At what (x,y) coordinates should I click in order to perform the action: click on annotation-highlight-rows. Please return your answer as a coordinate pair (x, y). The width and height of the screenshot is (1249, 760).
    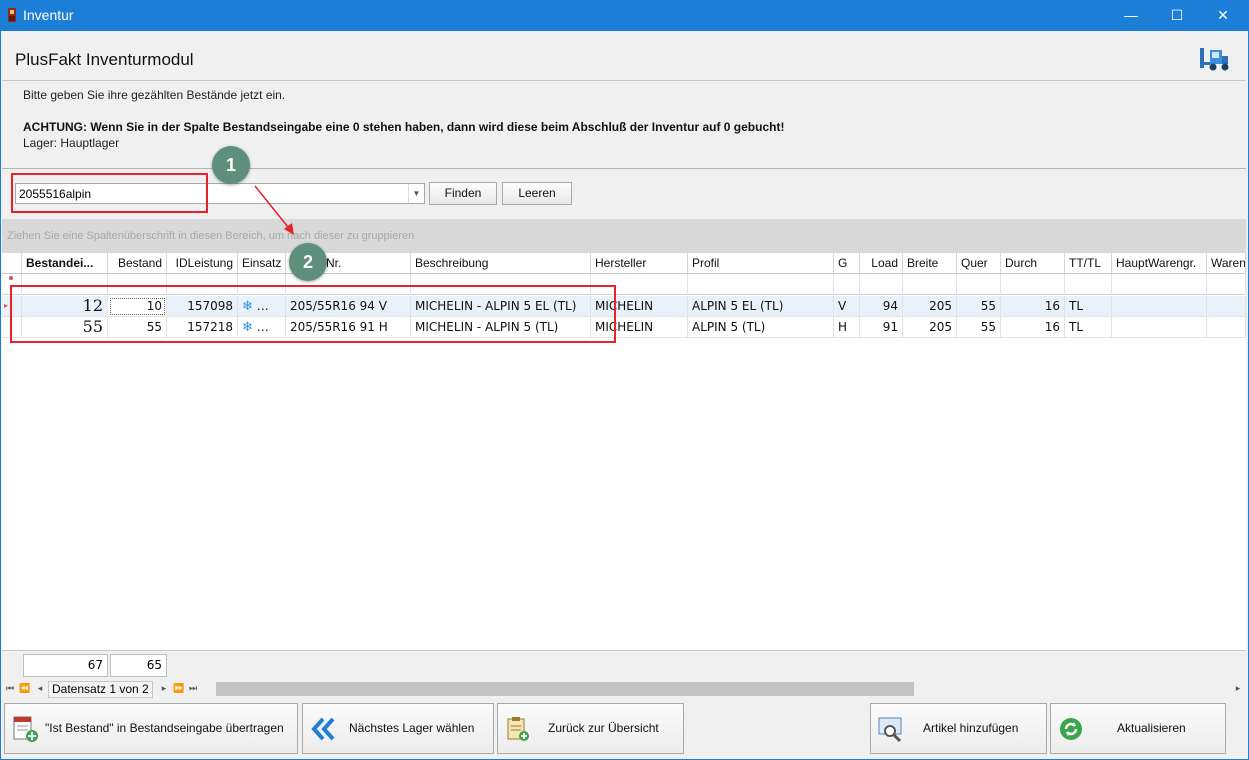
    Looking at the image, I should click on (313, 314).